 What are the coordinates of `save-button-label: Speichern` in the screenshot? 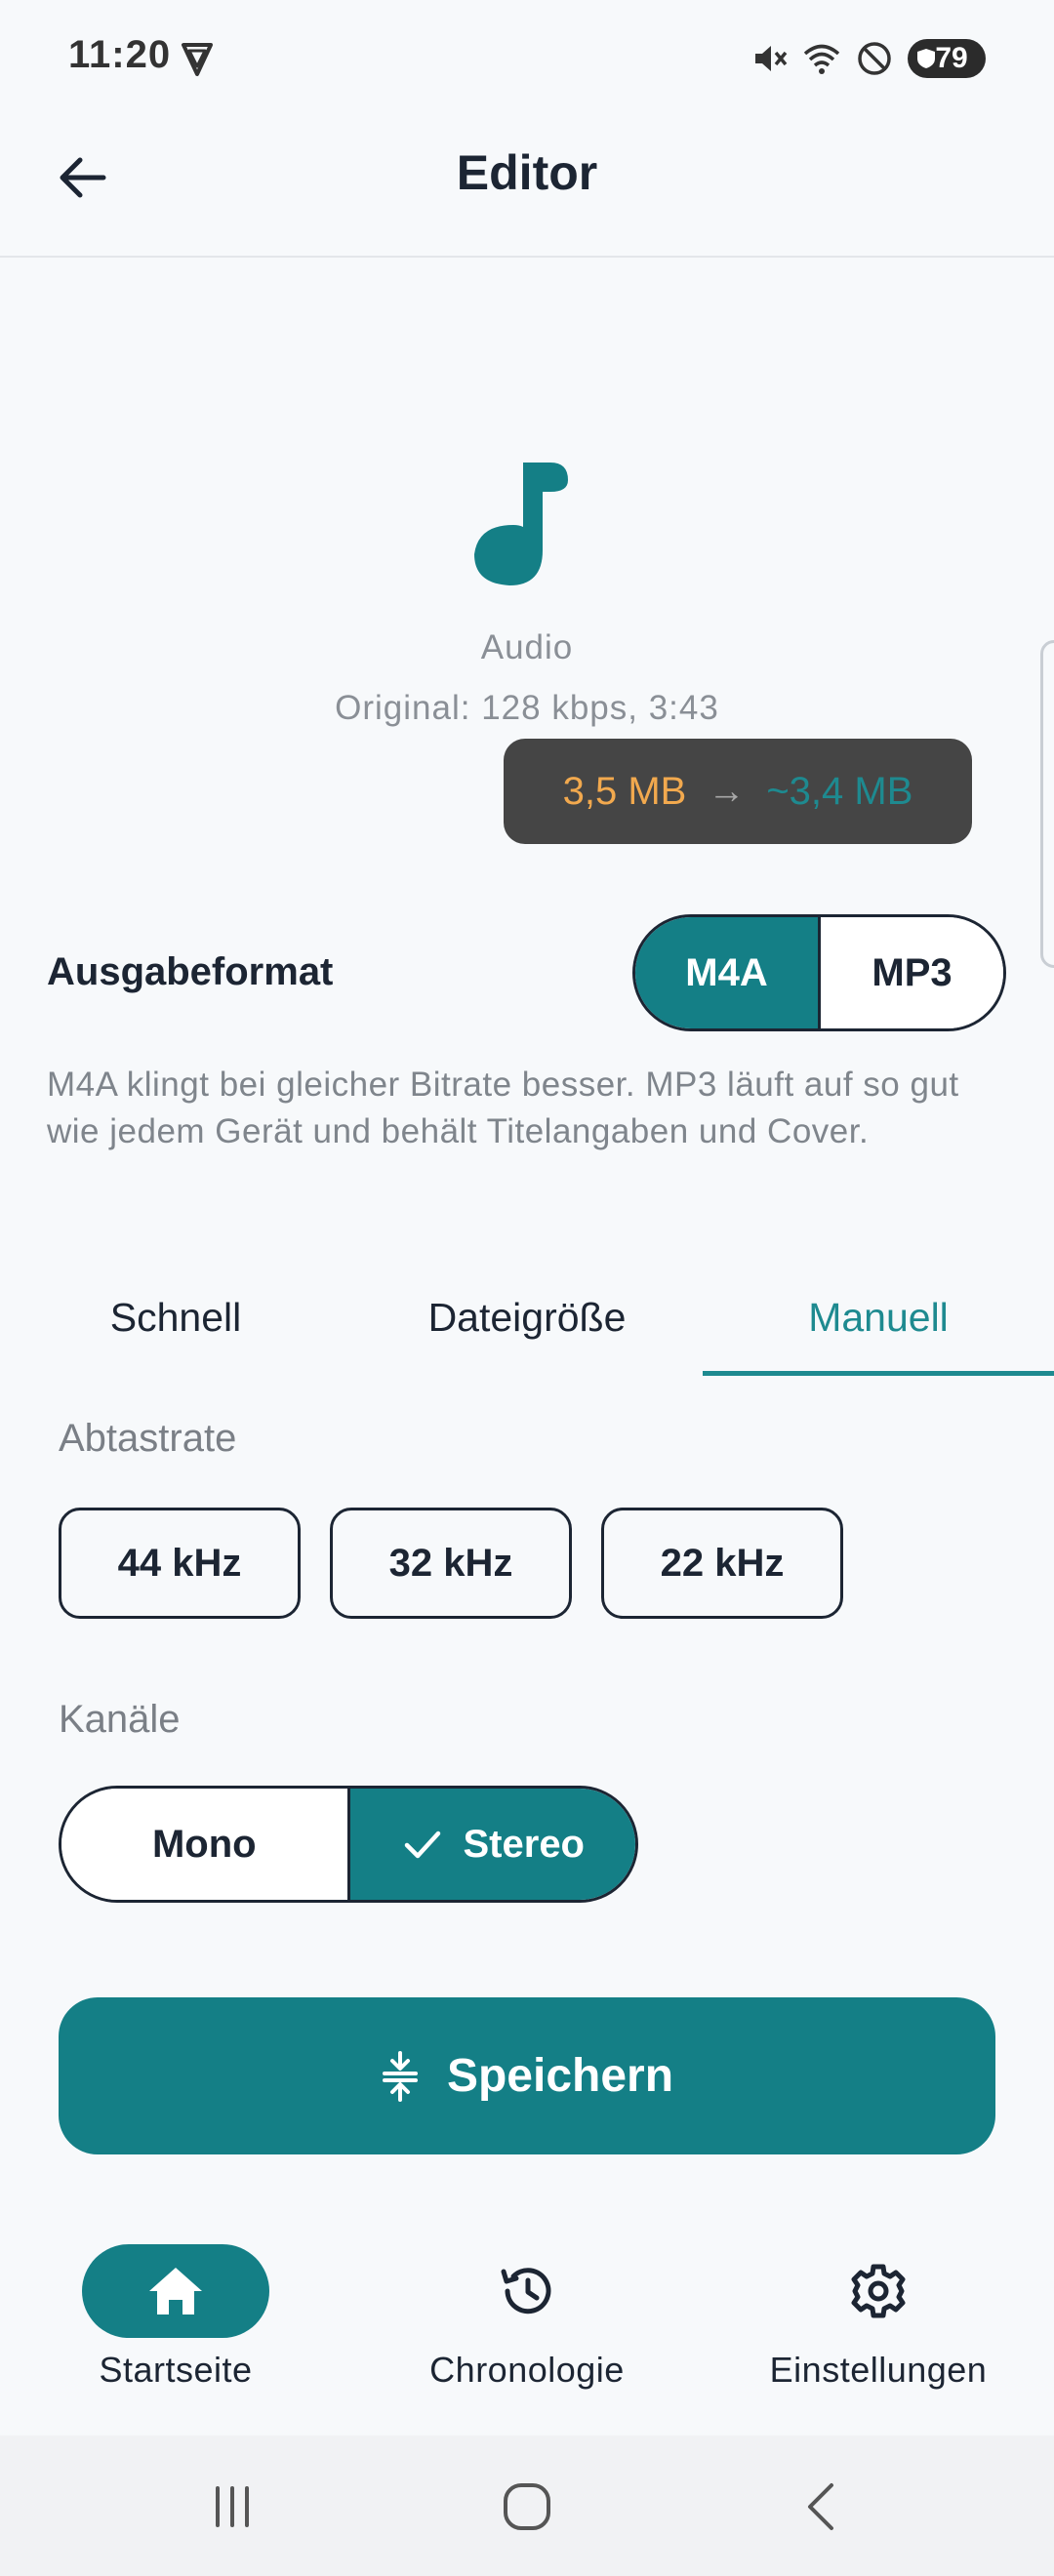 It's located at (560, 2076).